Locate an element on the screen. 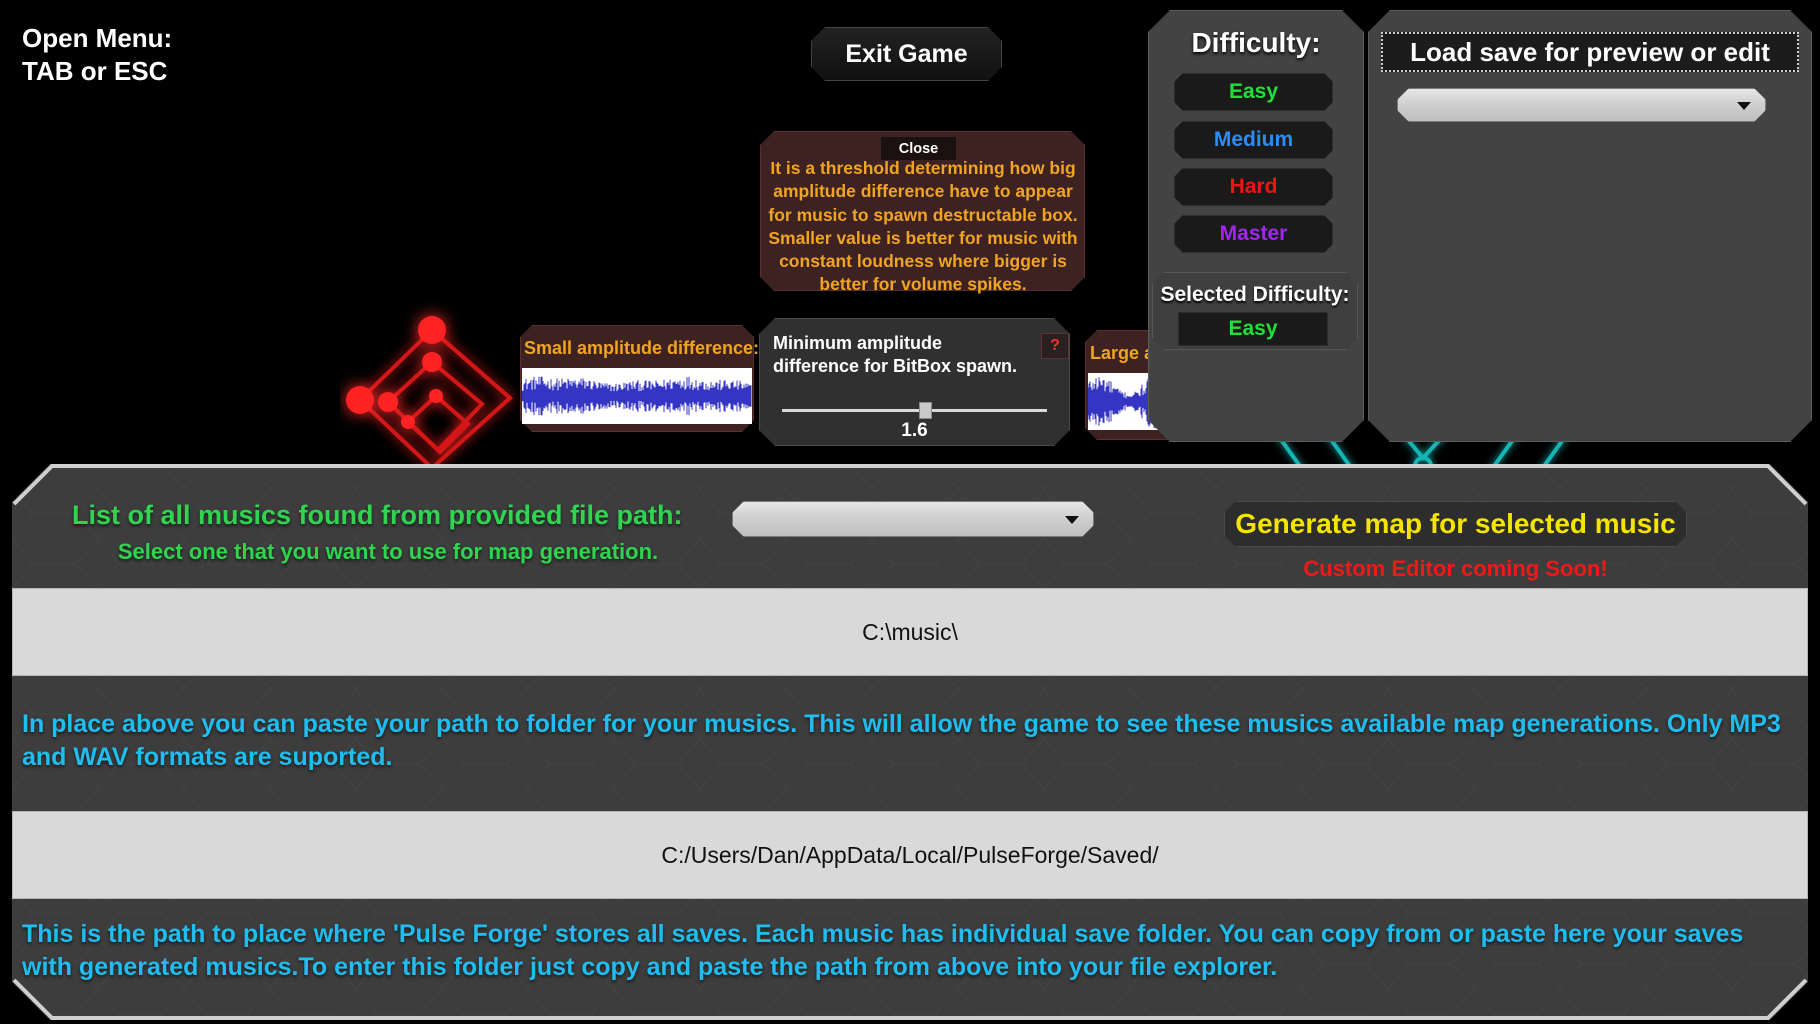 The image size is (1820, 1024). open-menu-hint-line1: Open Menu: is located at coordinates (97, 38).